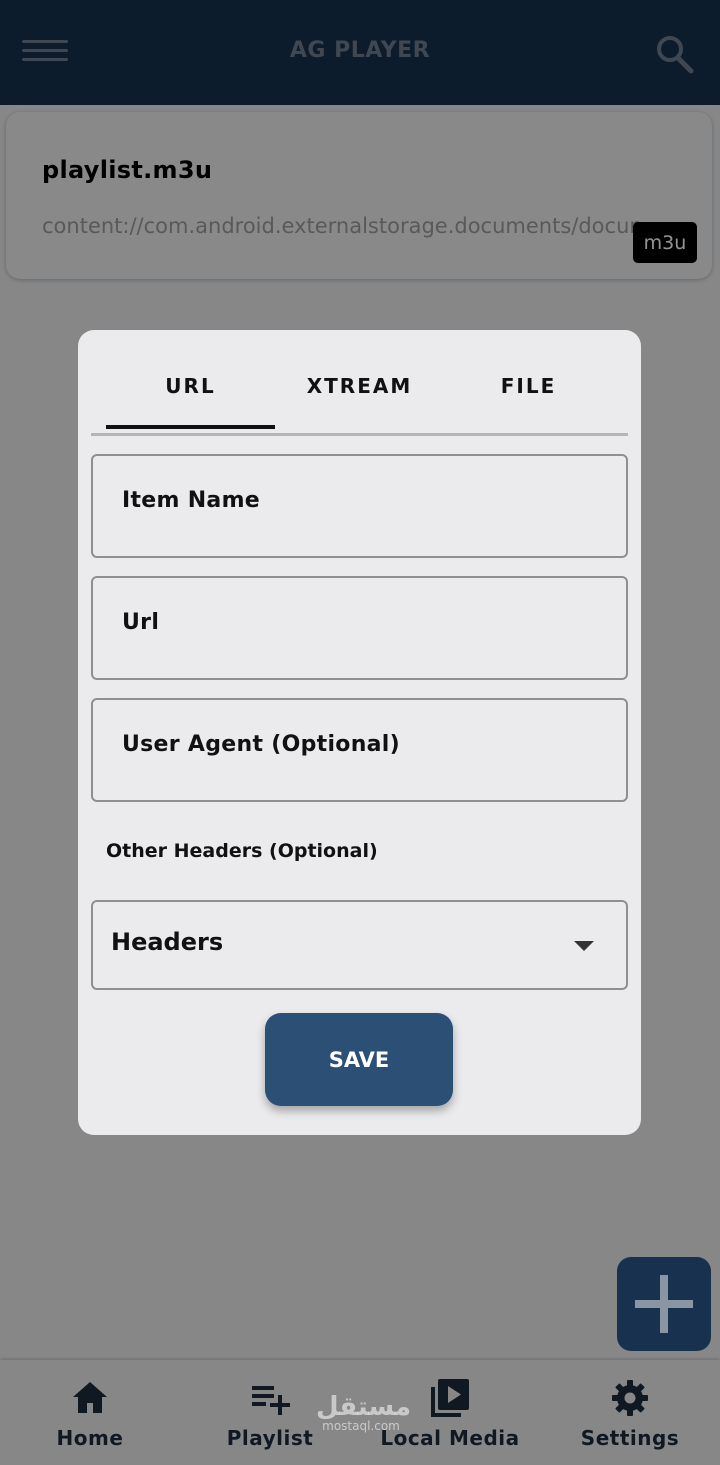 Image resolution: width=720 pixels, height=1465 pixels. Describe the element at coordinates (528, 386) in the screenshot. I see `tab-file: FILE` at that location.